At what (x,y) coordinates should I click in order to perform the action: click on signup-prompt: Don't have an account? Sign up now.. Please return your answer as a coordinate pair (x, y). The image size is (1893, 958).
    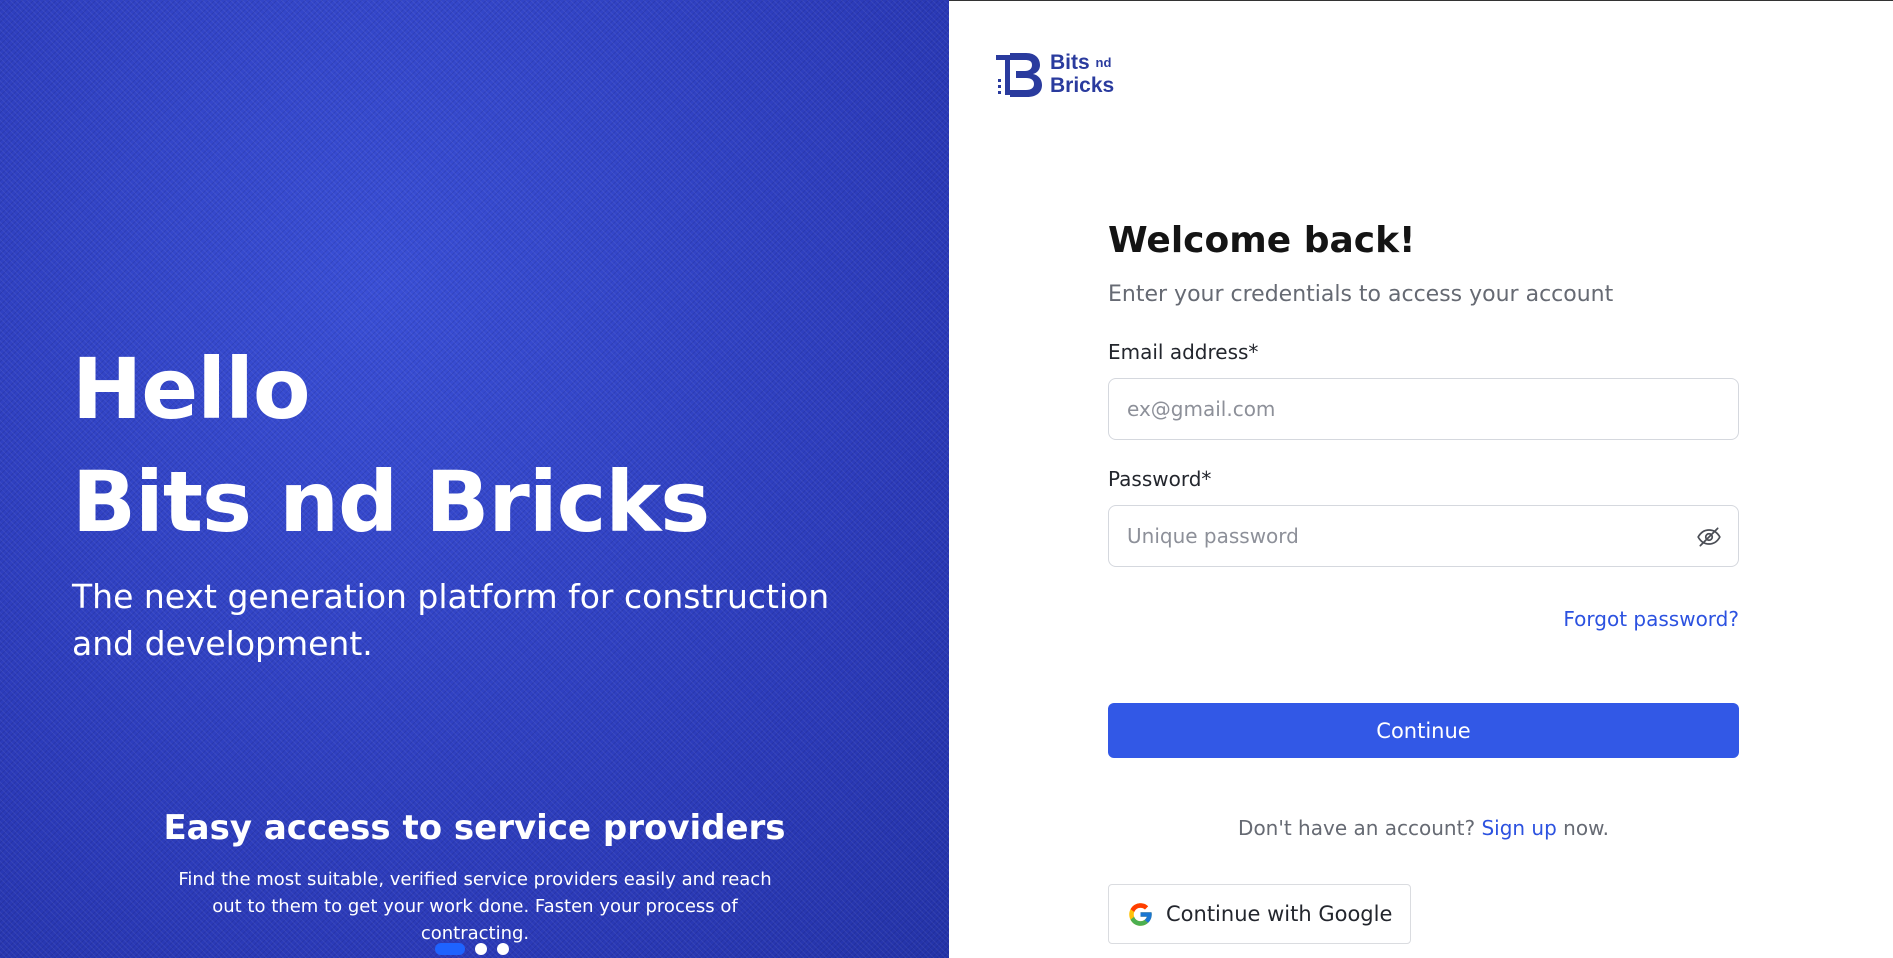
    Looking at the image, I should click on (1423, 828).